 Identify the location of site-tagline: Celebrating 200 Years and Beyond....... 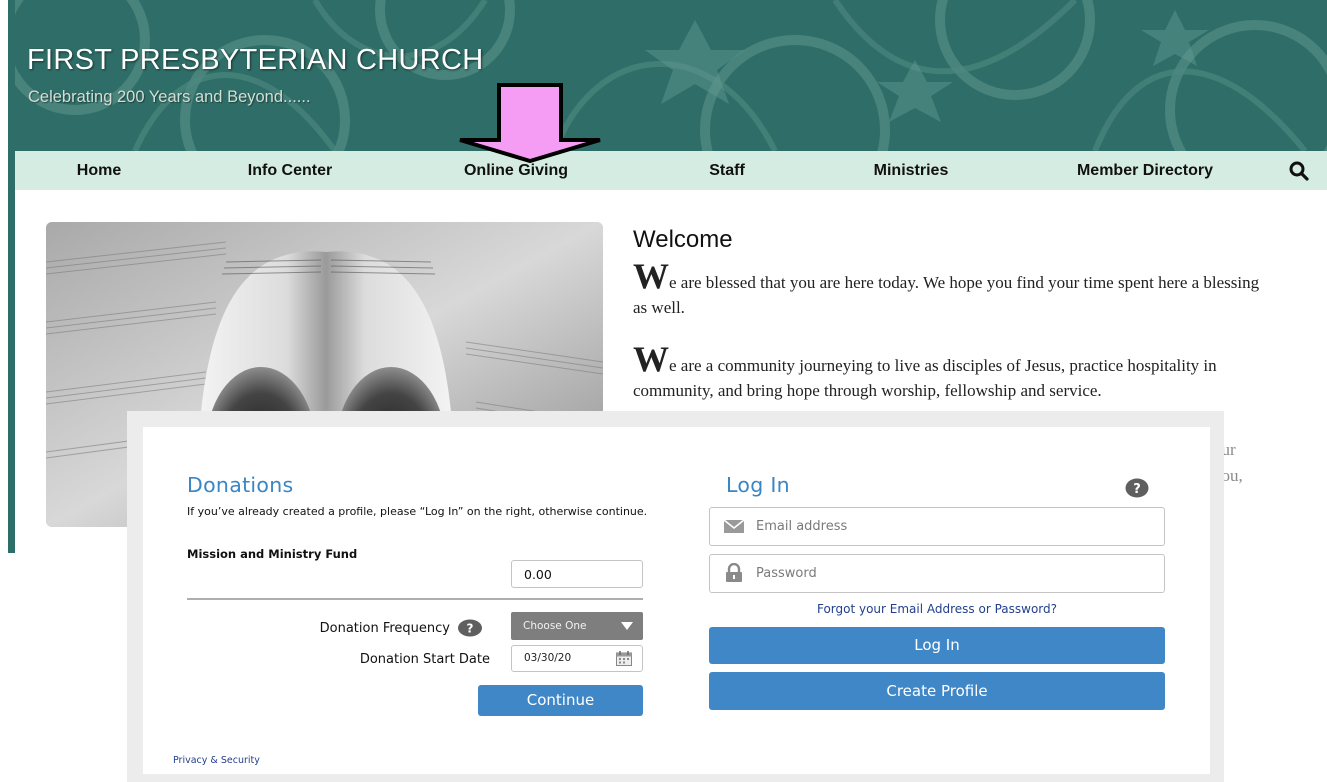
(169, 97).